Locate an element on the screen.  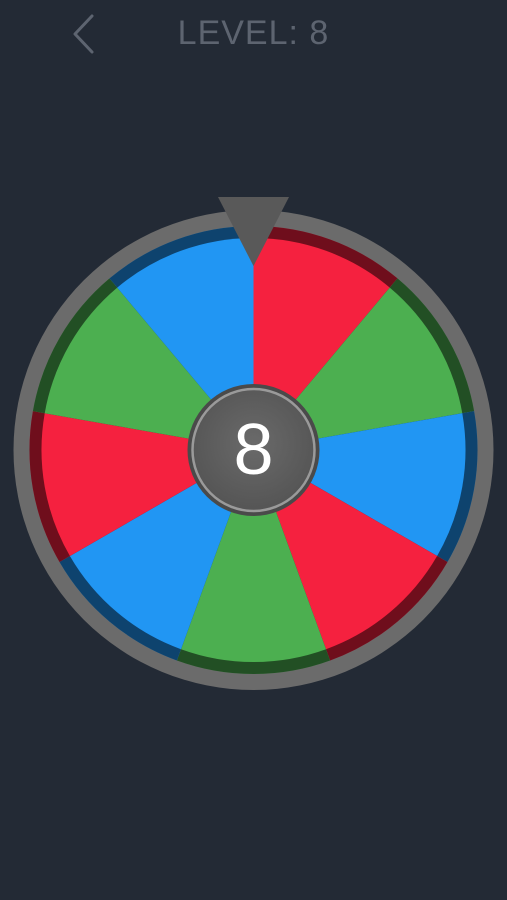
wheel-hub is located at coordinates (253, 450).